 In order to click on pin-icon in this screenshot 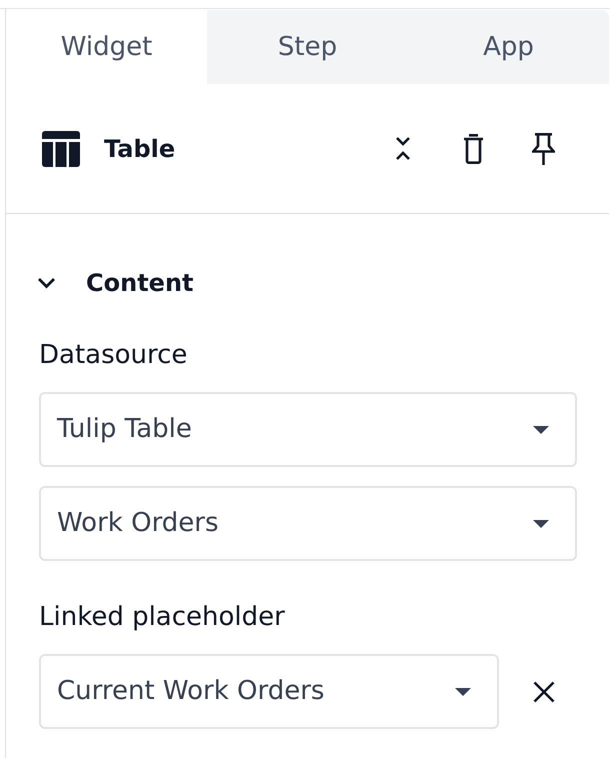, I will do `click(543, 148)`.